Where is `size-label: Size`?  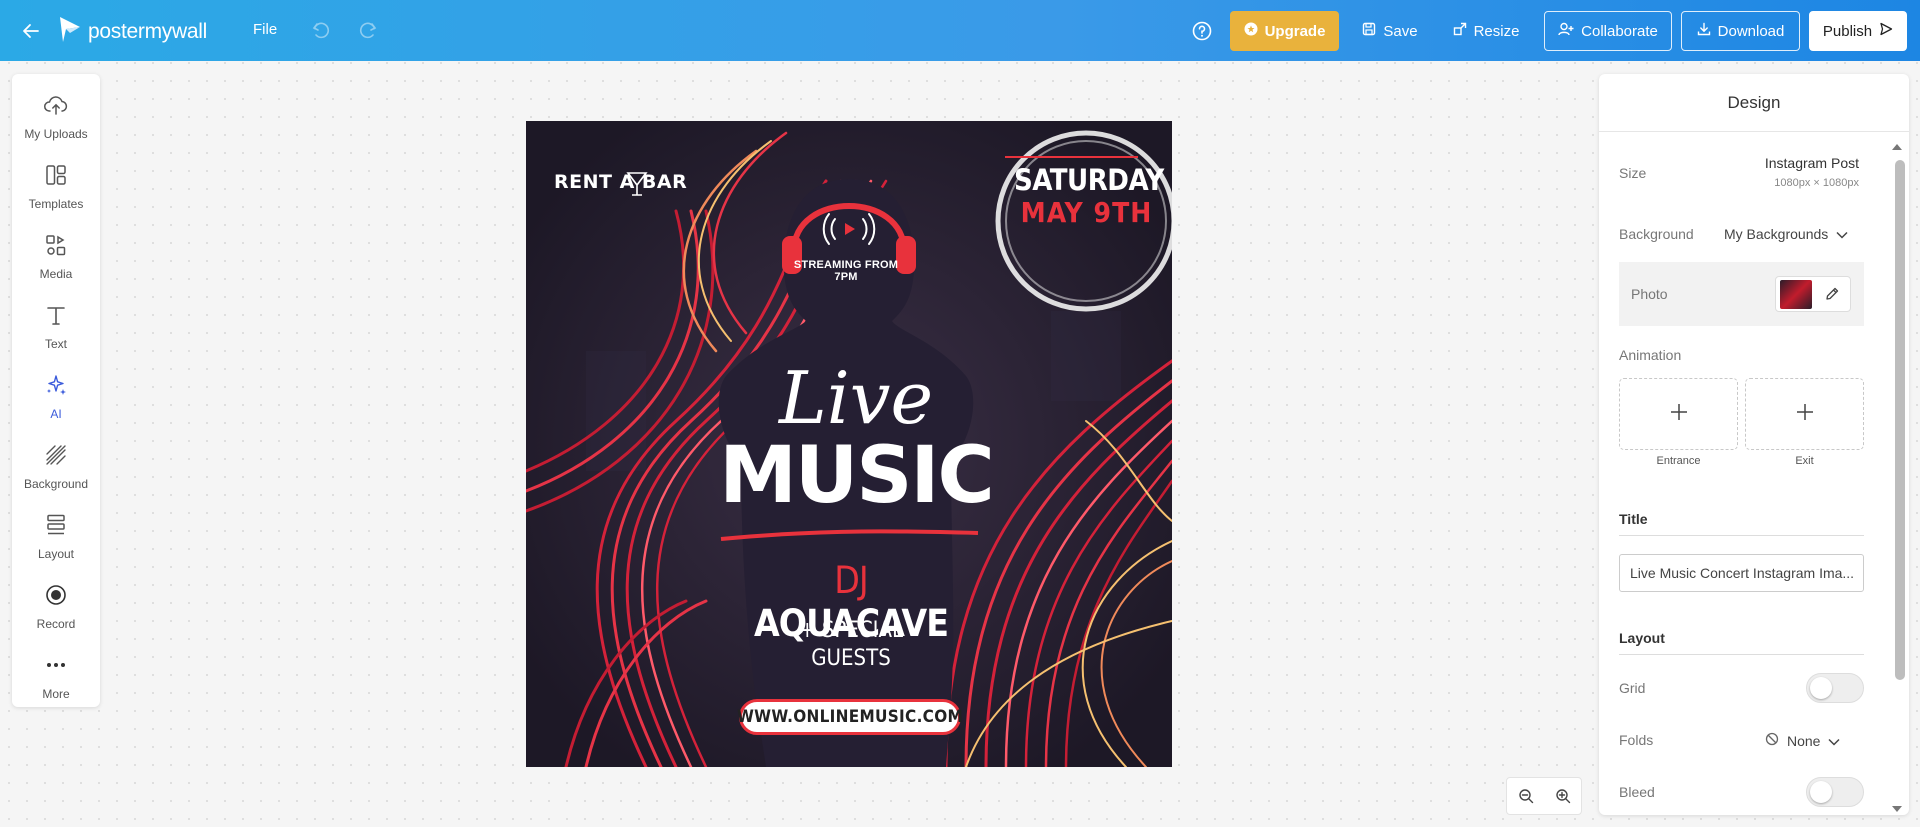 size-label: Size is located at coordinates (1633, 173).